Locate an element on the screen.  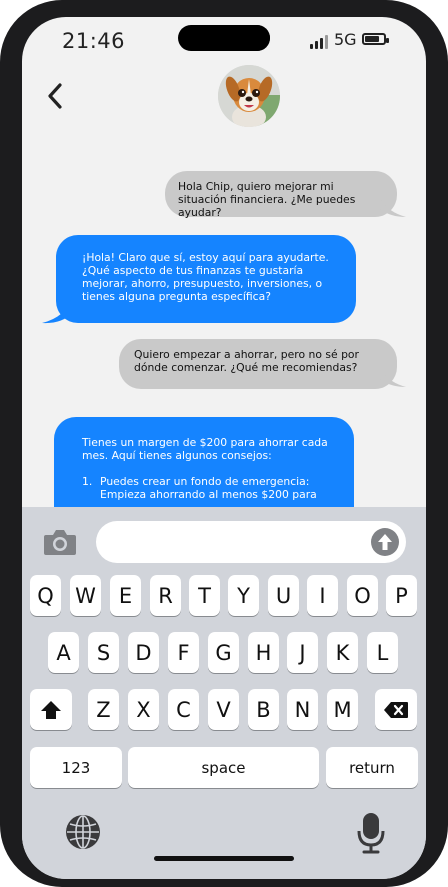
space-key: space is located at coordinates (223, 767).